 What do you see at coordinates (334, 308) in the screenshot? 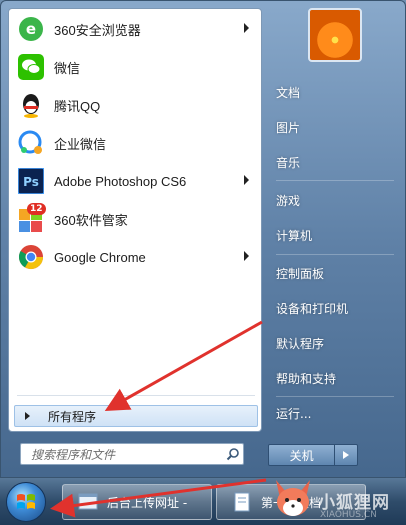
I see `right-item-devices-printers: 设备和打印机` at bounding box center [334, 308].